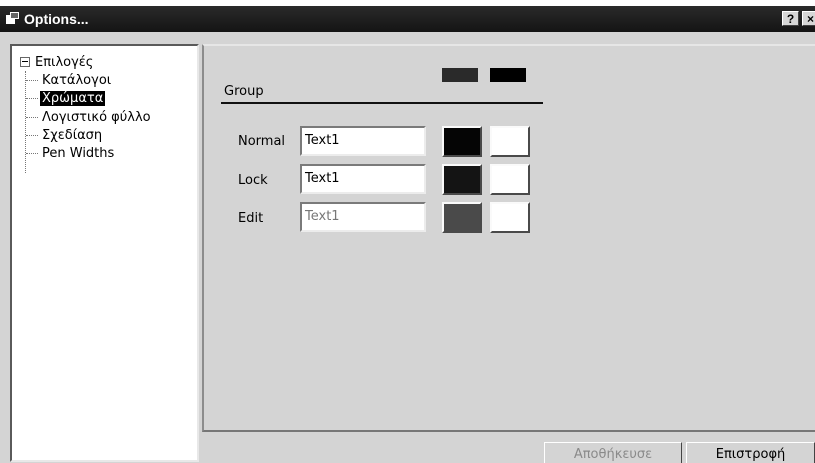 The width and height of the screenshot is (815, 463). I want to click on tree-item-label: Χρώματα, so click(73, 98).